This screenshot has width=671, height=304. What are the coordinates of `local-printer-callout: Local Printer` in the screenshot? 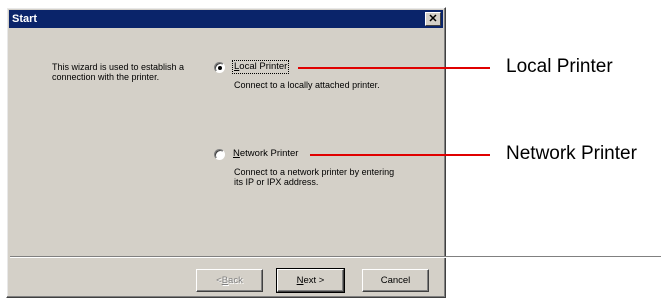 It's located at (559, 66).